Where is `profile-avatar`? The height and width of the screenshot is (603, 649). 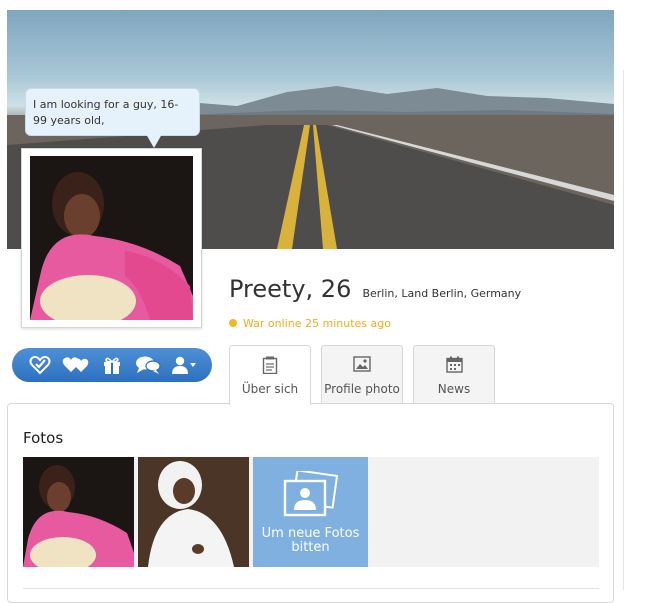
profile-avatar is located at coordinates (111, 238).